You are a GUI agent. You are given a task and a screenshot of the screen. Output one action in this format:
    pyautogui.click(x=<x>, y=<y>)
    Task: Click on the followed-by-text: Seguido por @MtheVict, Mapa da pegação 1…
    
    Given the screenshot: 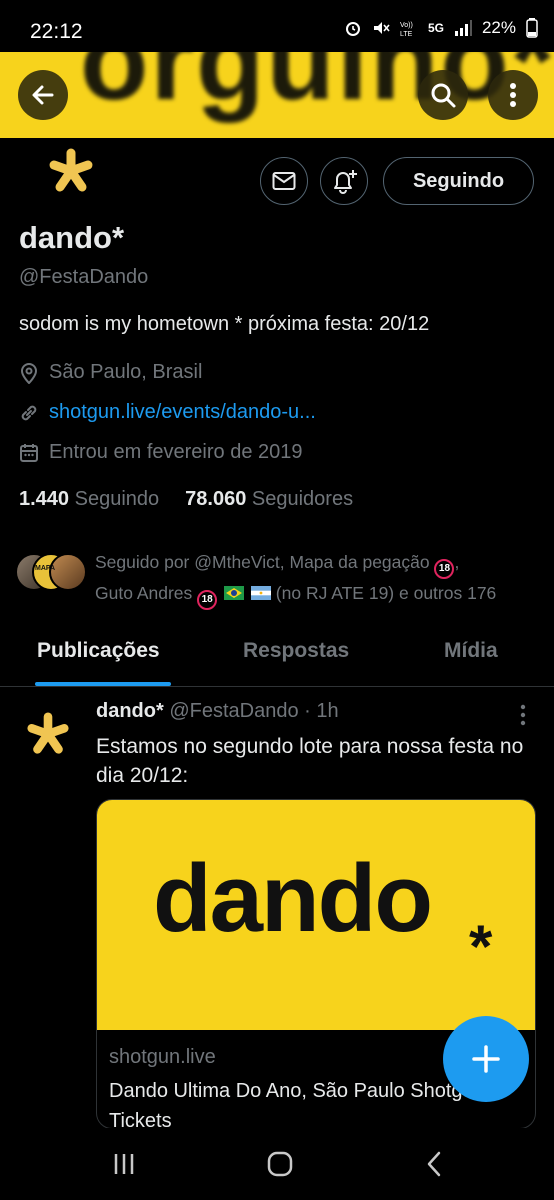 What is the action you would take?
    pyautogui.click(x=317, y=579)
    